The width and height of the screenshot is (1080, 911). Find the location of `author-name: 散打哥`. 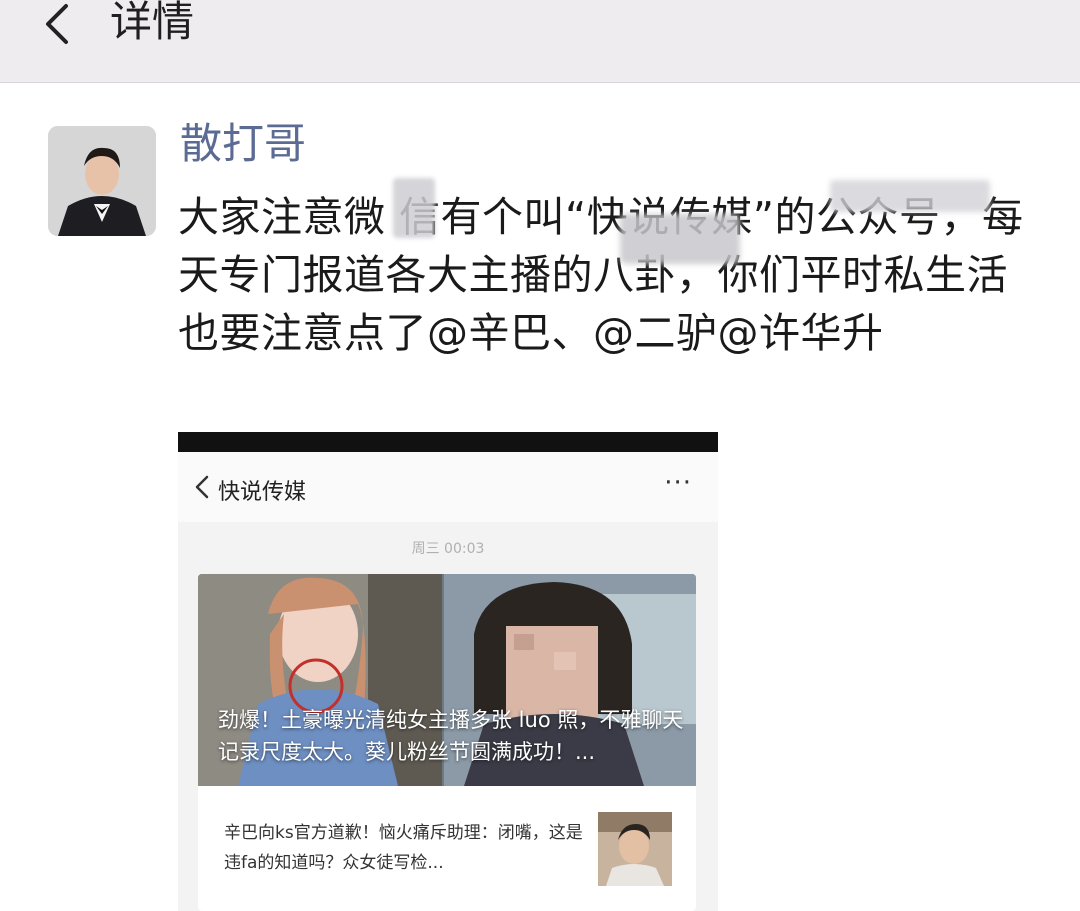

author-name: 散打哥 is located at coordinates (243, 144).